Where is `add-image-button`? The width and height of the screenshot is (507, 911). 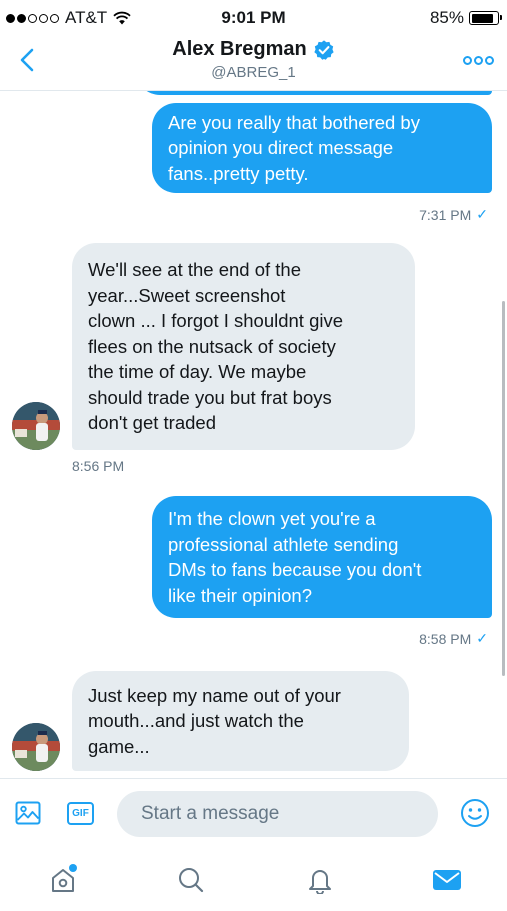 add-image-button is located at coordinates (28, 815).